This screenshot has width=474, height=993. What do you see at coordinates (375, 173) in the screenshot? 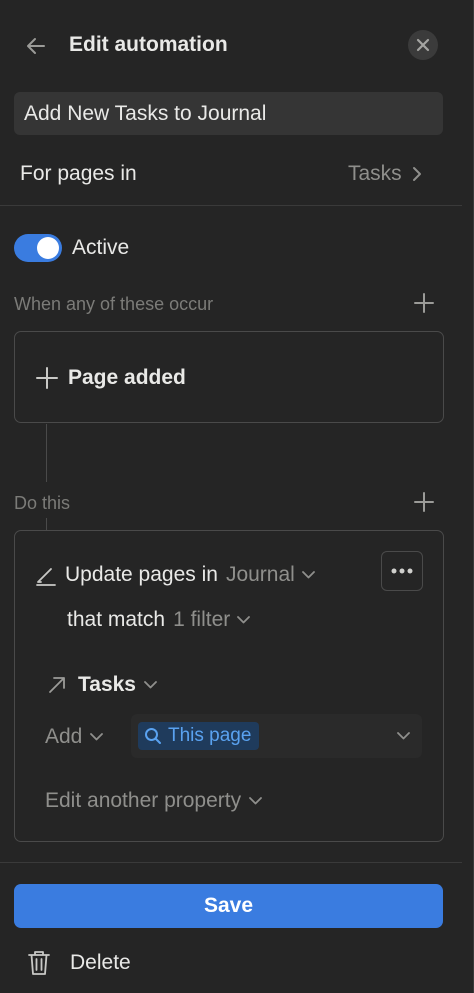
I see `database-name: Tasks` at bounding box center [375, 173].